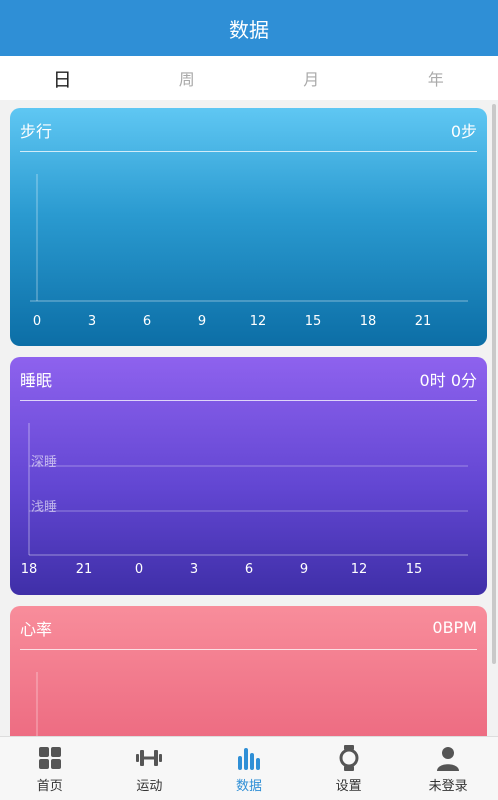  Describe the element at coordinates (149, 786) in the screenshot. I see `nav-sport-label: 运动` at that location.